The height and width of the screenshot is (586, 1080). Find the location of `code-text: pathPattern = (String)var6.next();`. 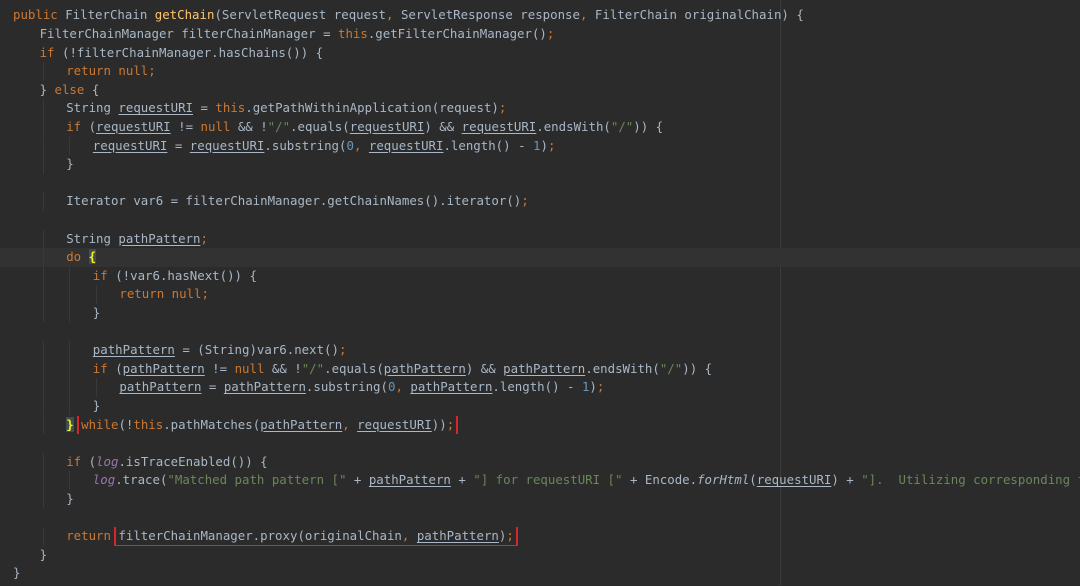

code-text: pathPattern = (String)var6.next(); is located at coordinates (220, 350).